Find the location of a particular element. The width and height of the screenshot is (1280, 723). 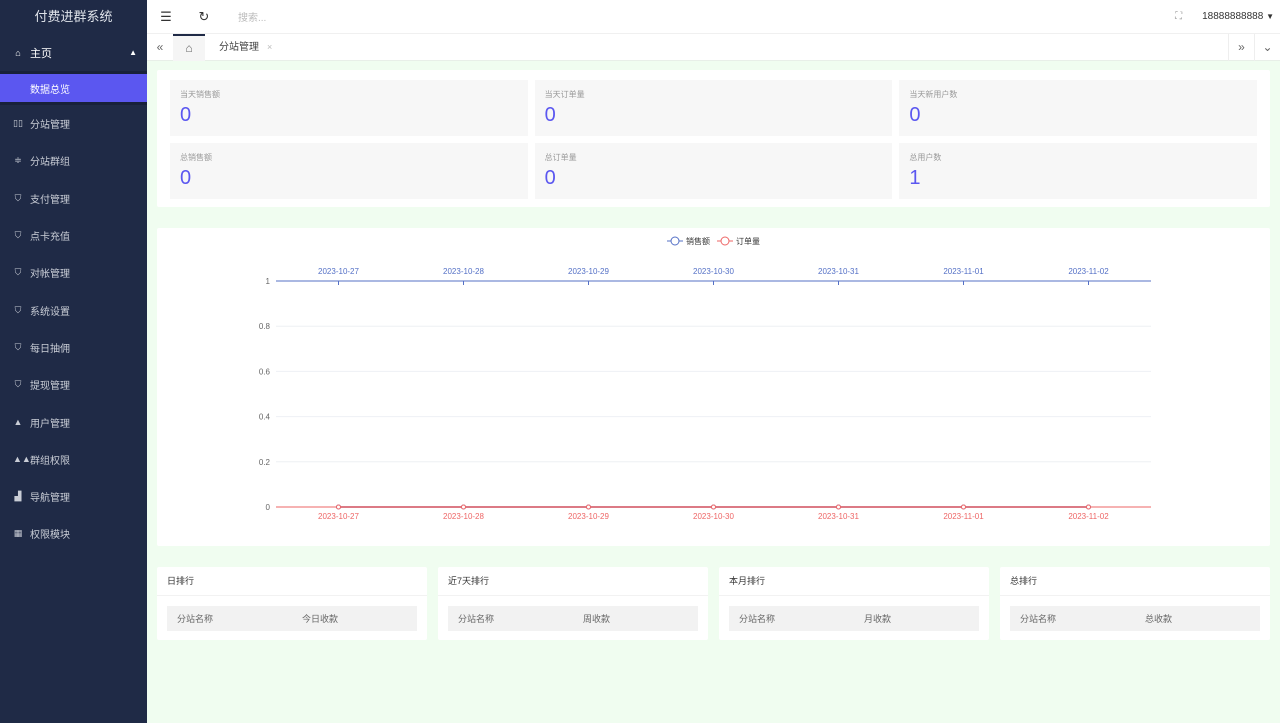

ranking-title: 总排行 is located at coordinates (1135, 581).